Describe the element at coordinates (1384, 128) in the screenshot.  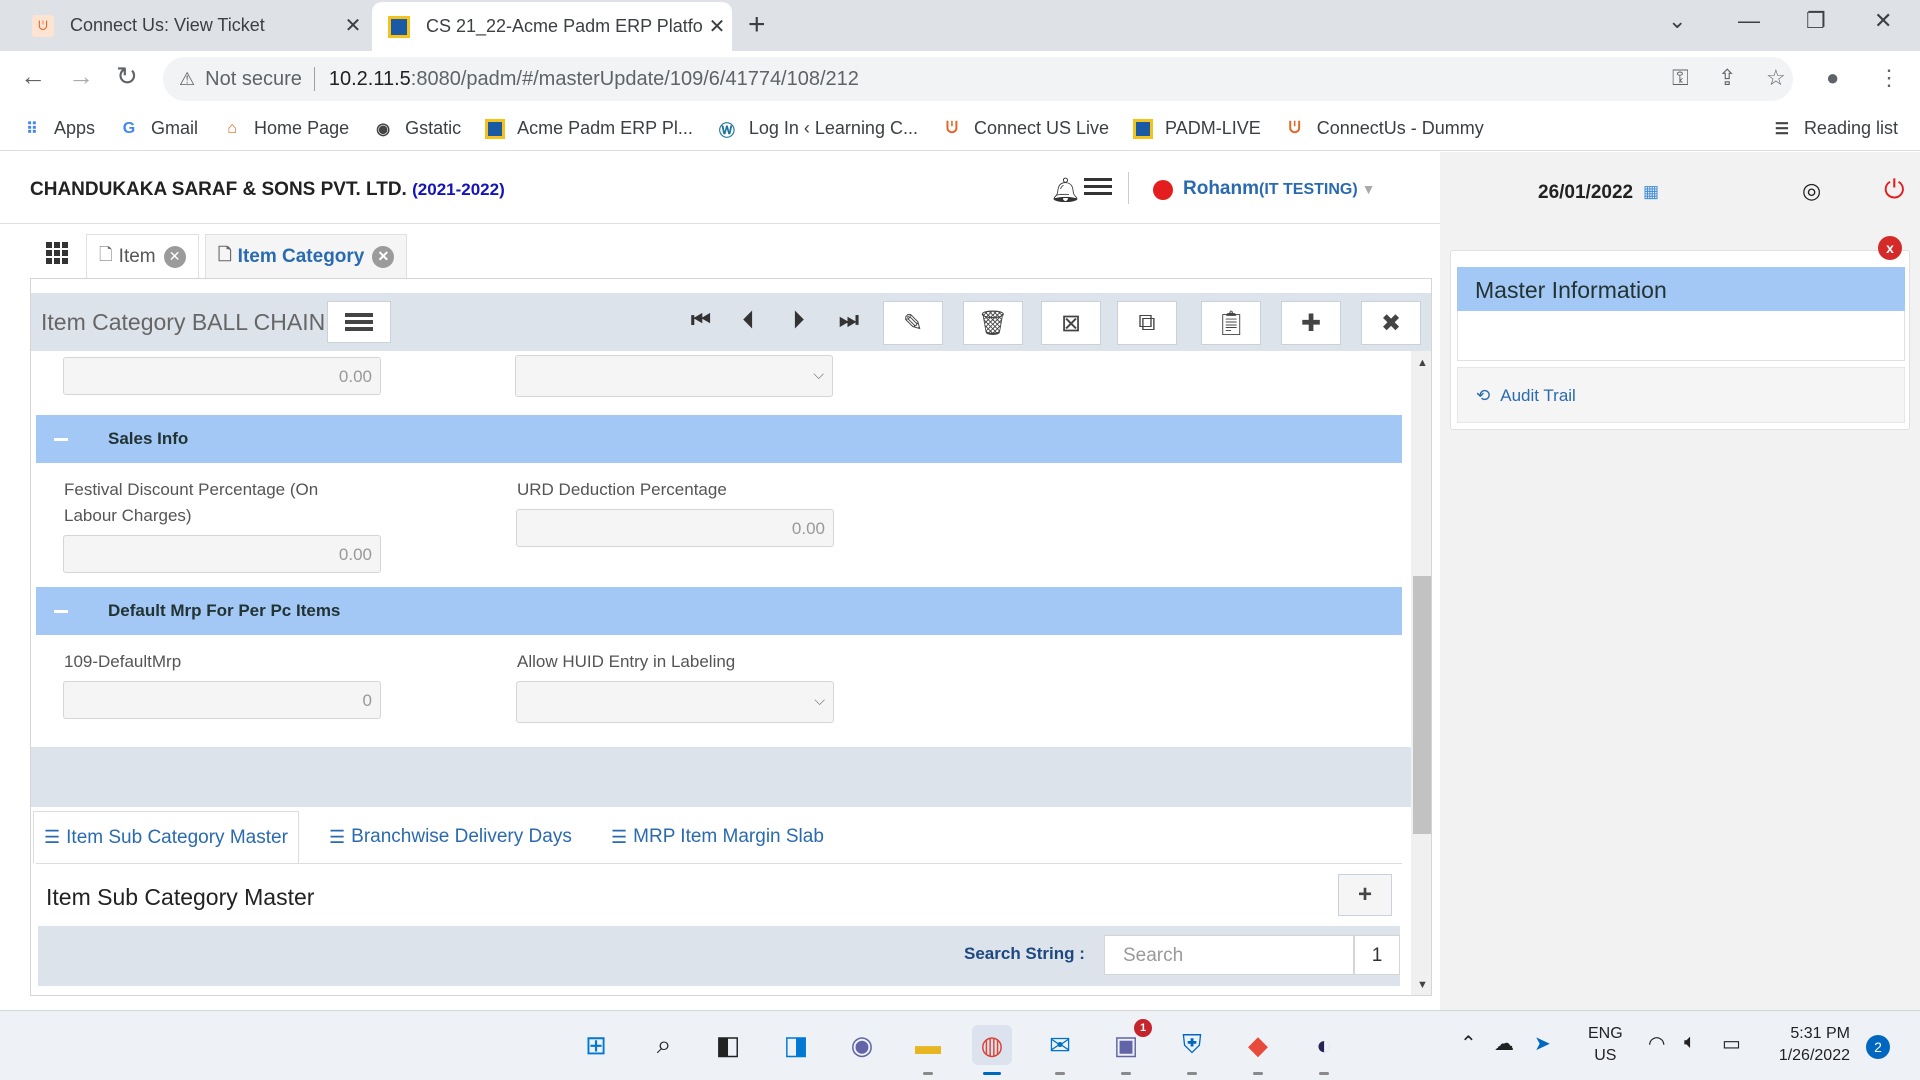
I see `bookmark-connectus-dummy: ᕫ ConnectUs - Dummy` at that location.